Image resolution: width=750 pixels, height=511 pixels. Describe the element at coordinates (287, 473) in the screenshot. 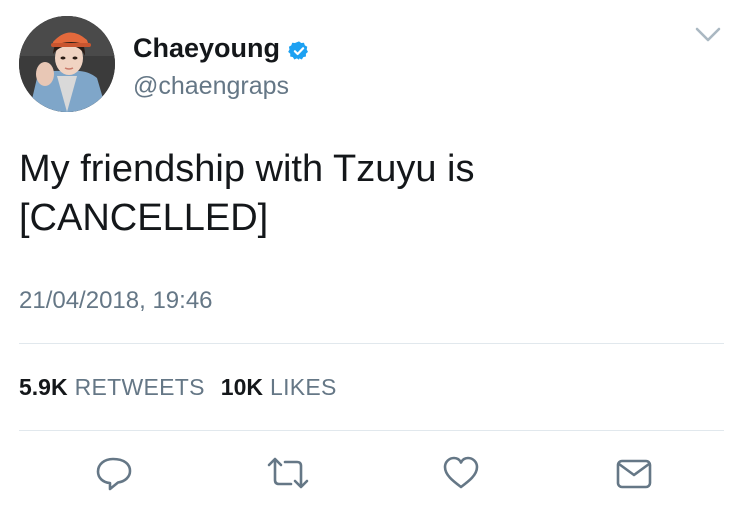

I see `retweet-icon` at that location.